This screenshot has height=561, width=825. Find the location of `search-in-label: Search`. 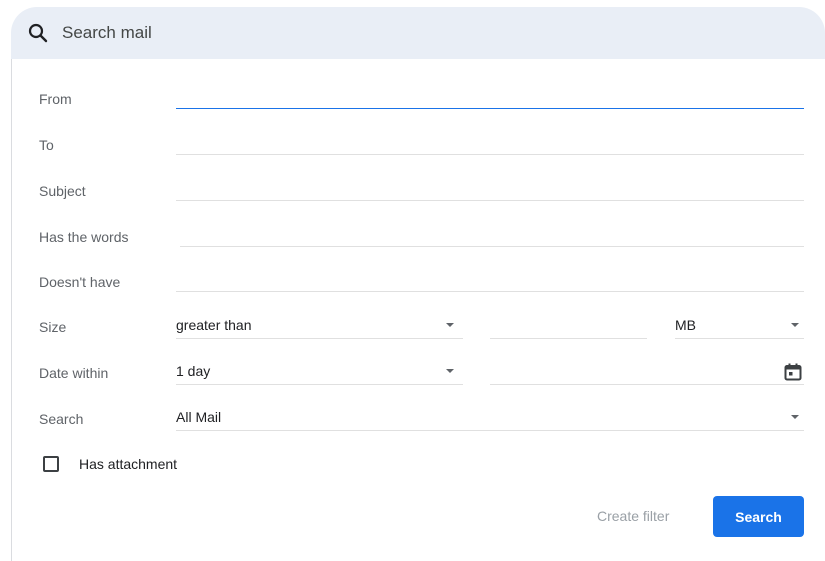

search-in-label: Search is located at coordinates (61, 419).